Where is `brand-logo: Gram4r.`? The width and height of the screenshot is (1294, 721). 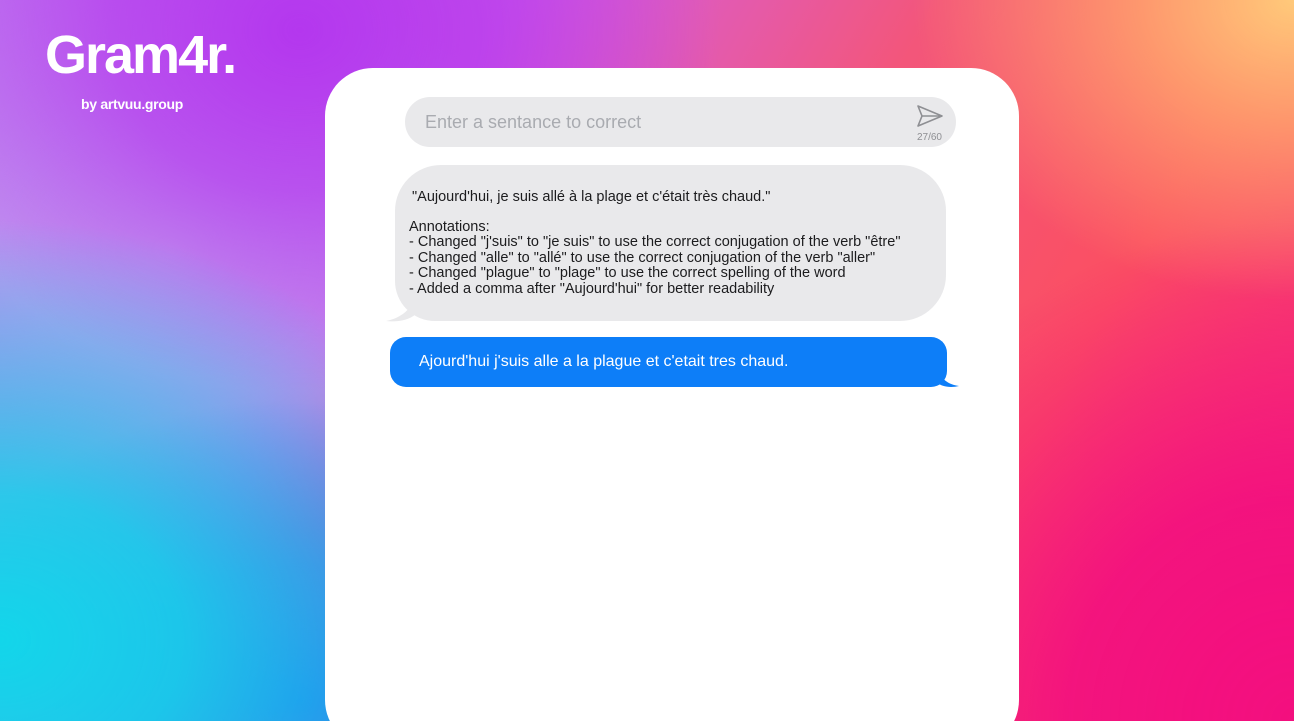
brand-logo: Gram4r. is located at coordinates (141, 55).